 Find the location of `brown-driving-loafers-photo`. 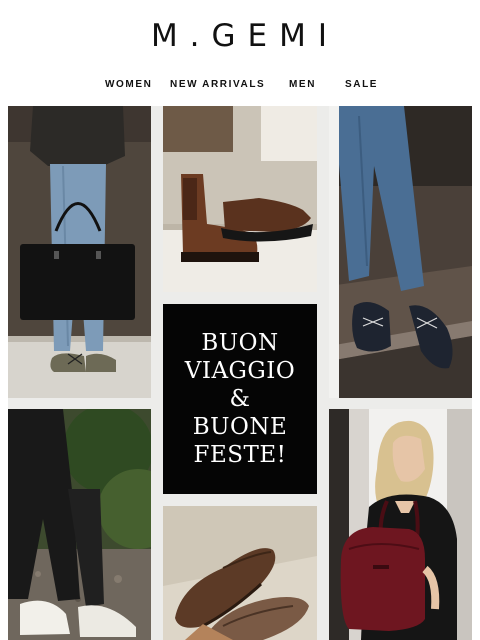

brown-driving-loafers-photo is located at coordinates (240, 573).